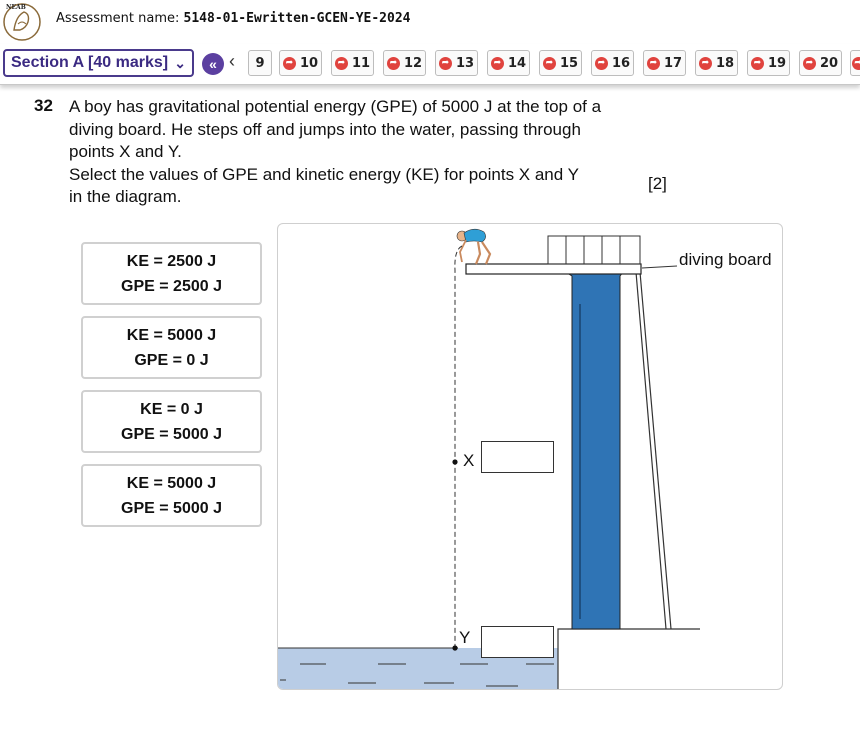 The height and width of the screenshot is (744, 860). I want to click on question-nav-16: ➦ 16, so click(612, 63).